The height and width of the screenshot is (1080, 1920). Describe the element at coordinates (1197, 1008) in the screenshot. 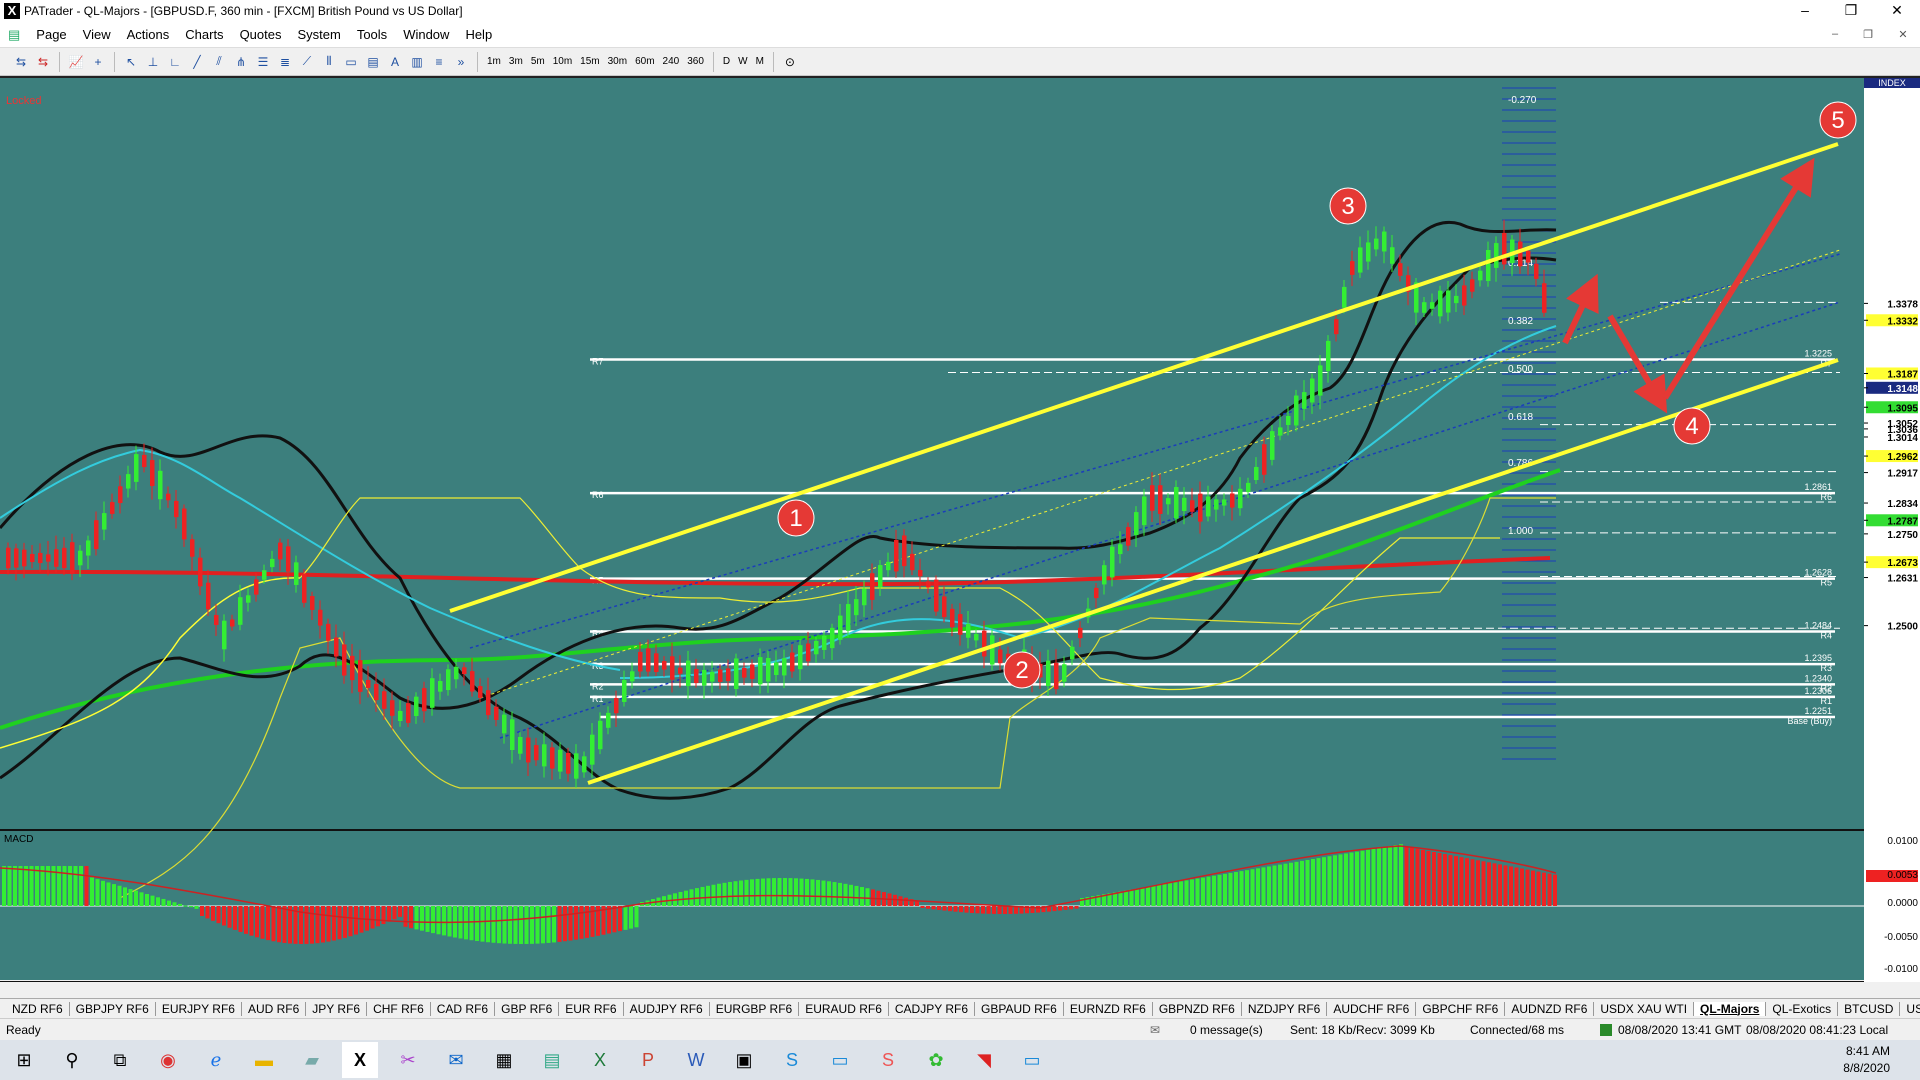

I see `symbol-tab: GBPNZD RF6` at that location.